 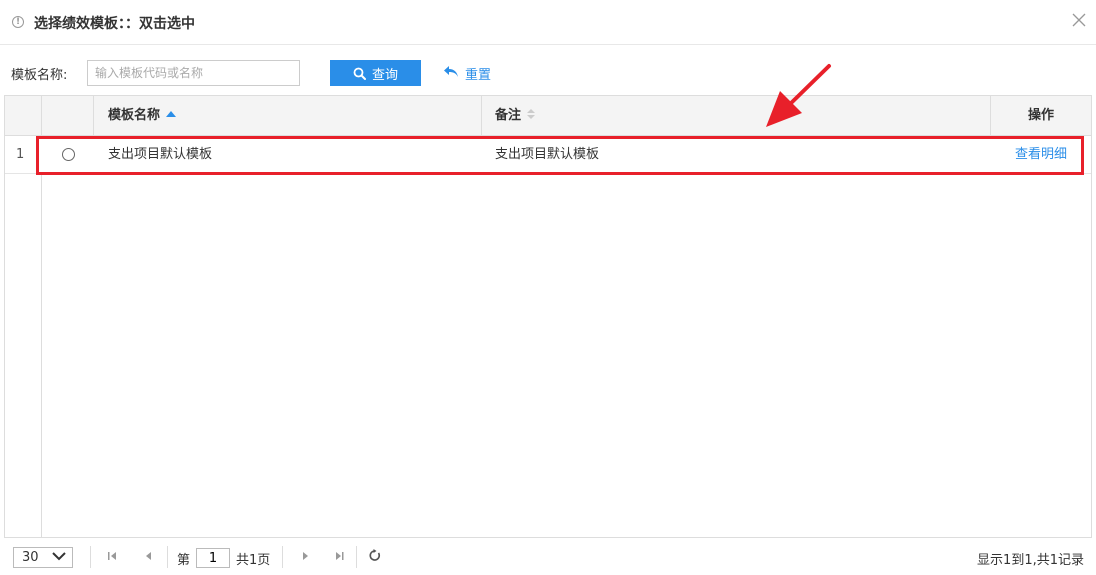 What do you see at coordinates (20, 154) in the screenshot?
I see `row-number: 1` at bounding box center [20, 154].